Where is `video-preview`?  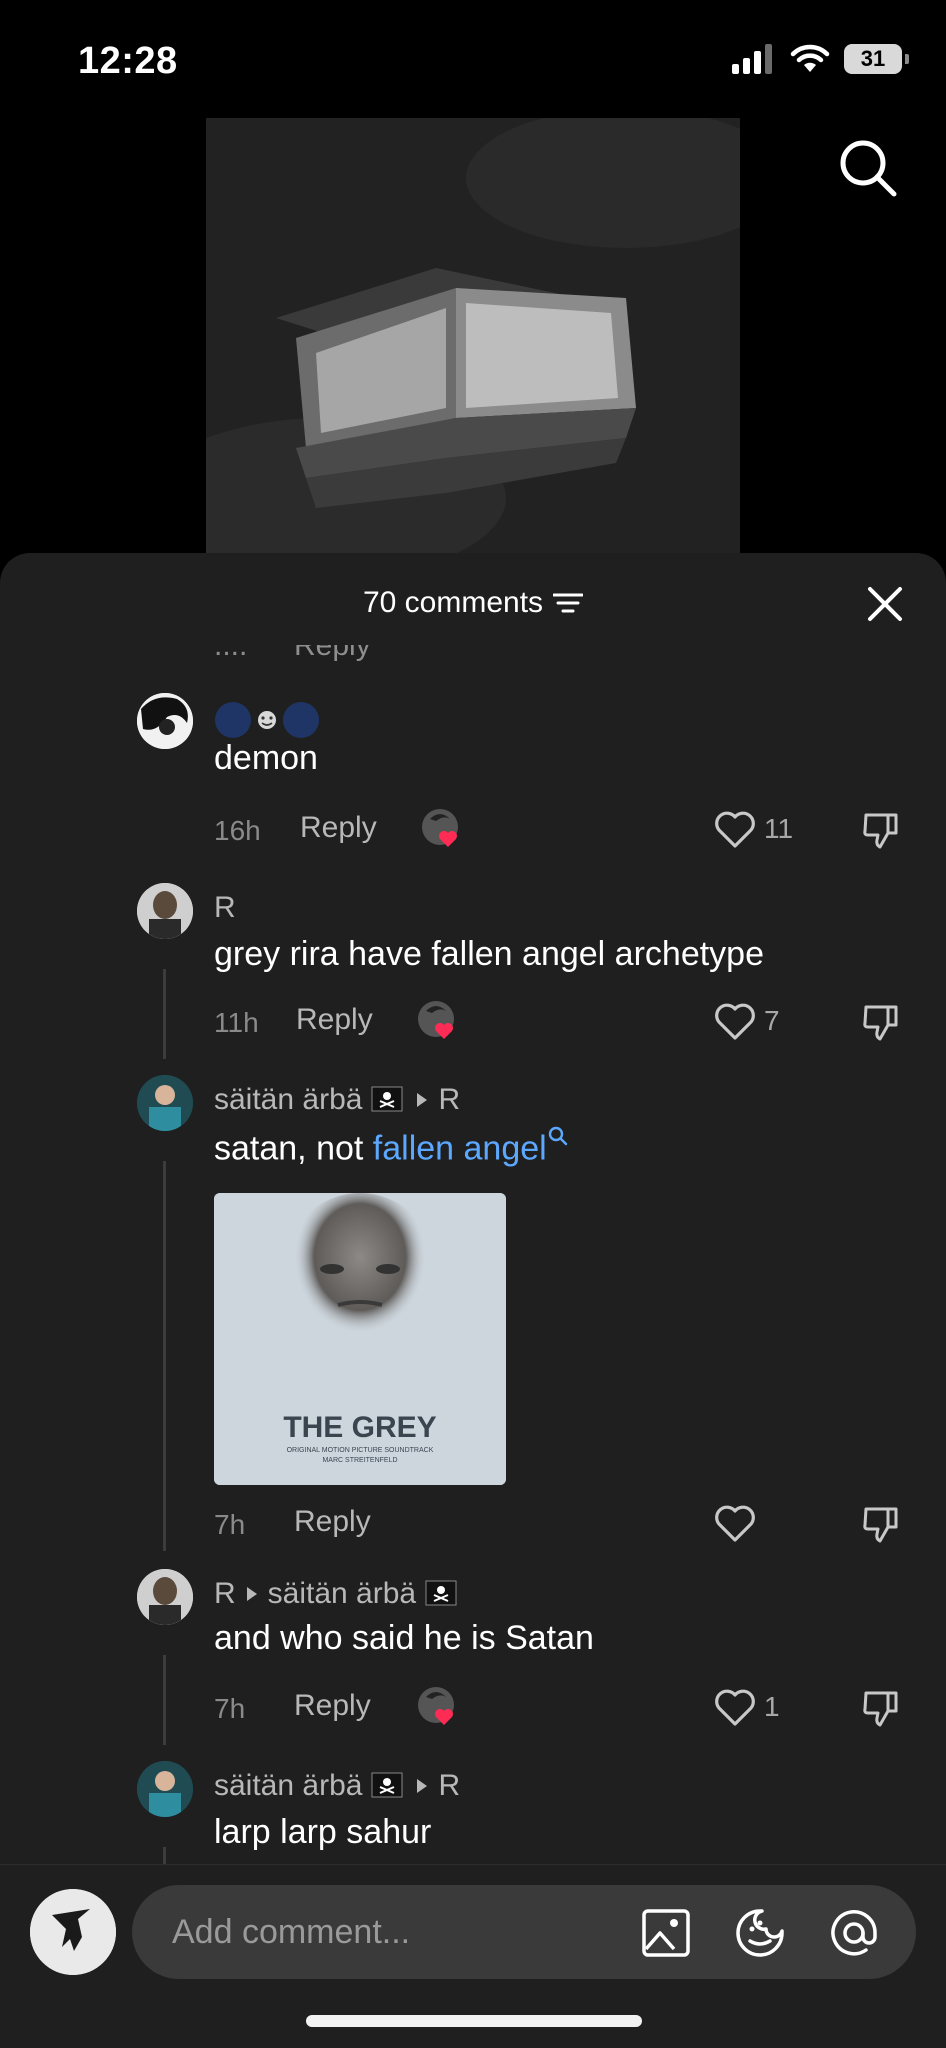
video-preview is located at coordinates (473, 338).